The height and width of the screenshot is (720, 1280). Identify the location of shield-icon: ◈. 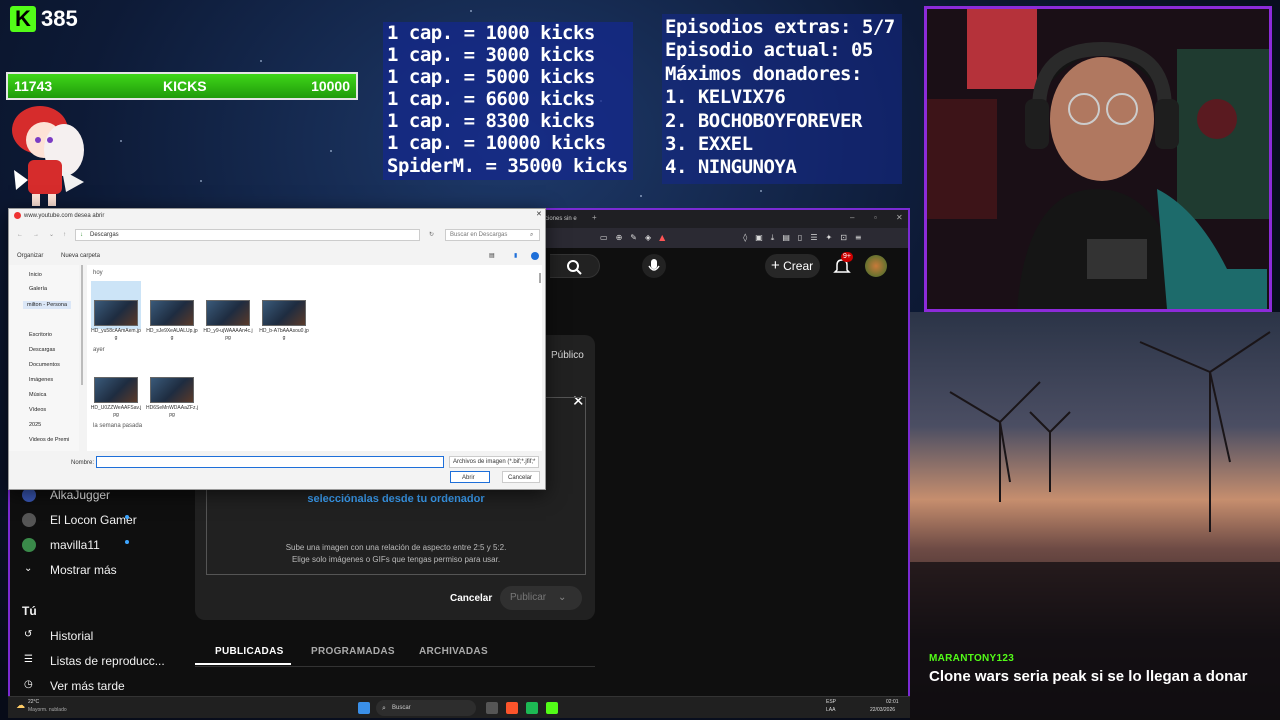
(648, 238).